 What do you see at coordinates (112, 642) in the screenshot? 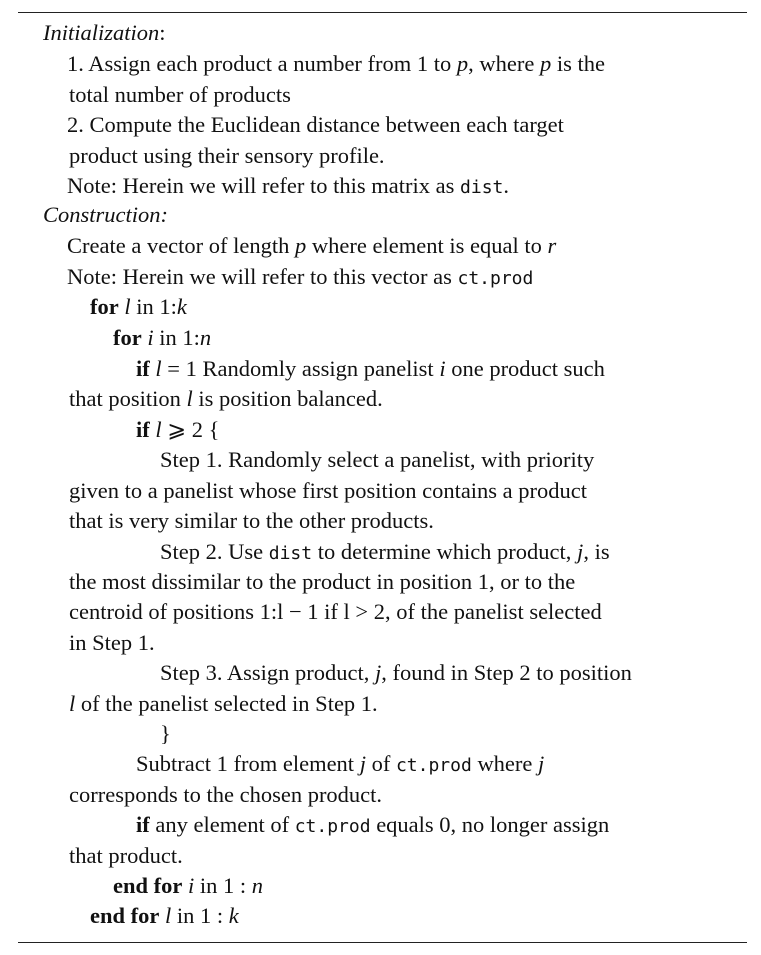
I see `step2-cont3: in Step 1.` at bounding box center [112, 642].